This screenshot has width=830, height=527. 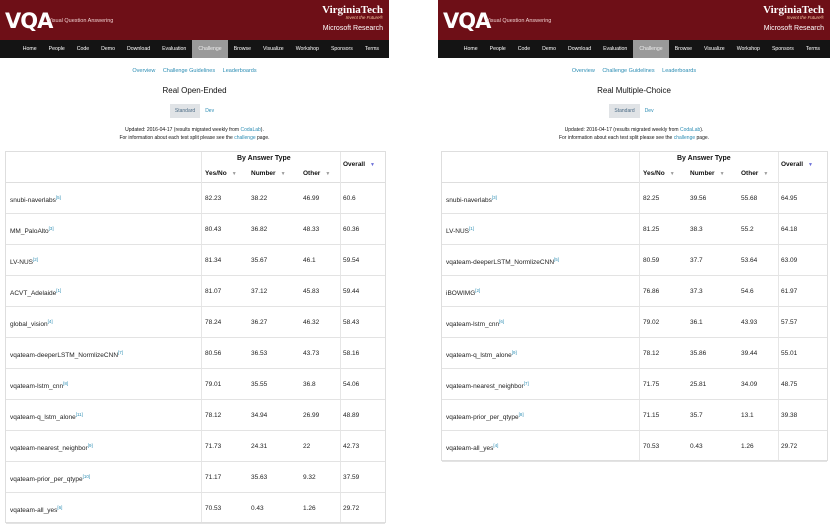 I want to click on reference-link: [11], so click(x=79, y=414).